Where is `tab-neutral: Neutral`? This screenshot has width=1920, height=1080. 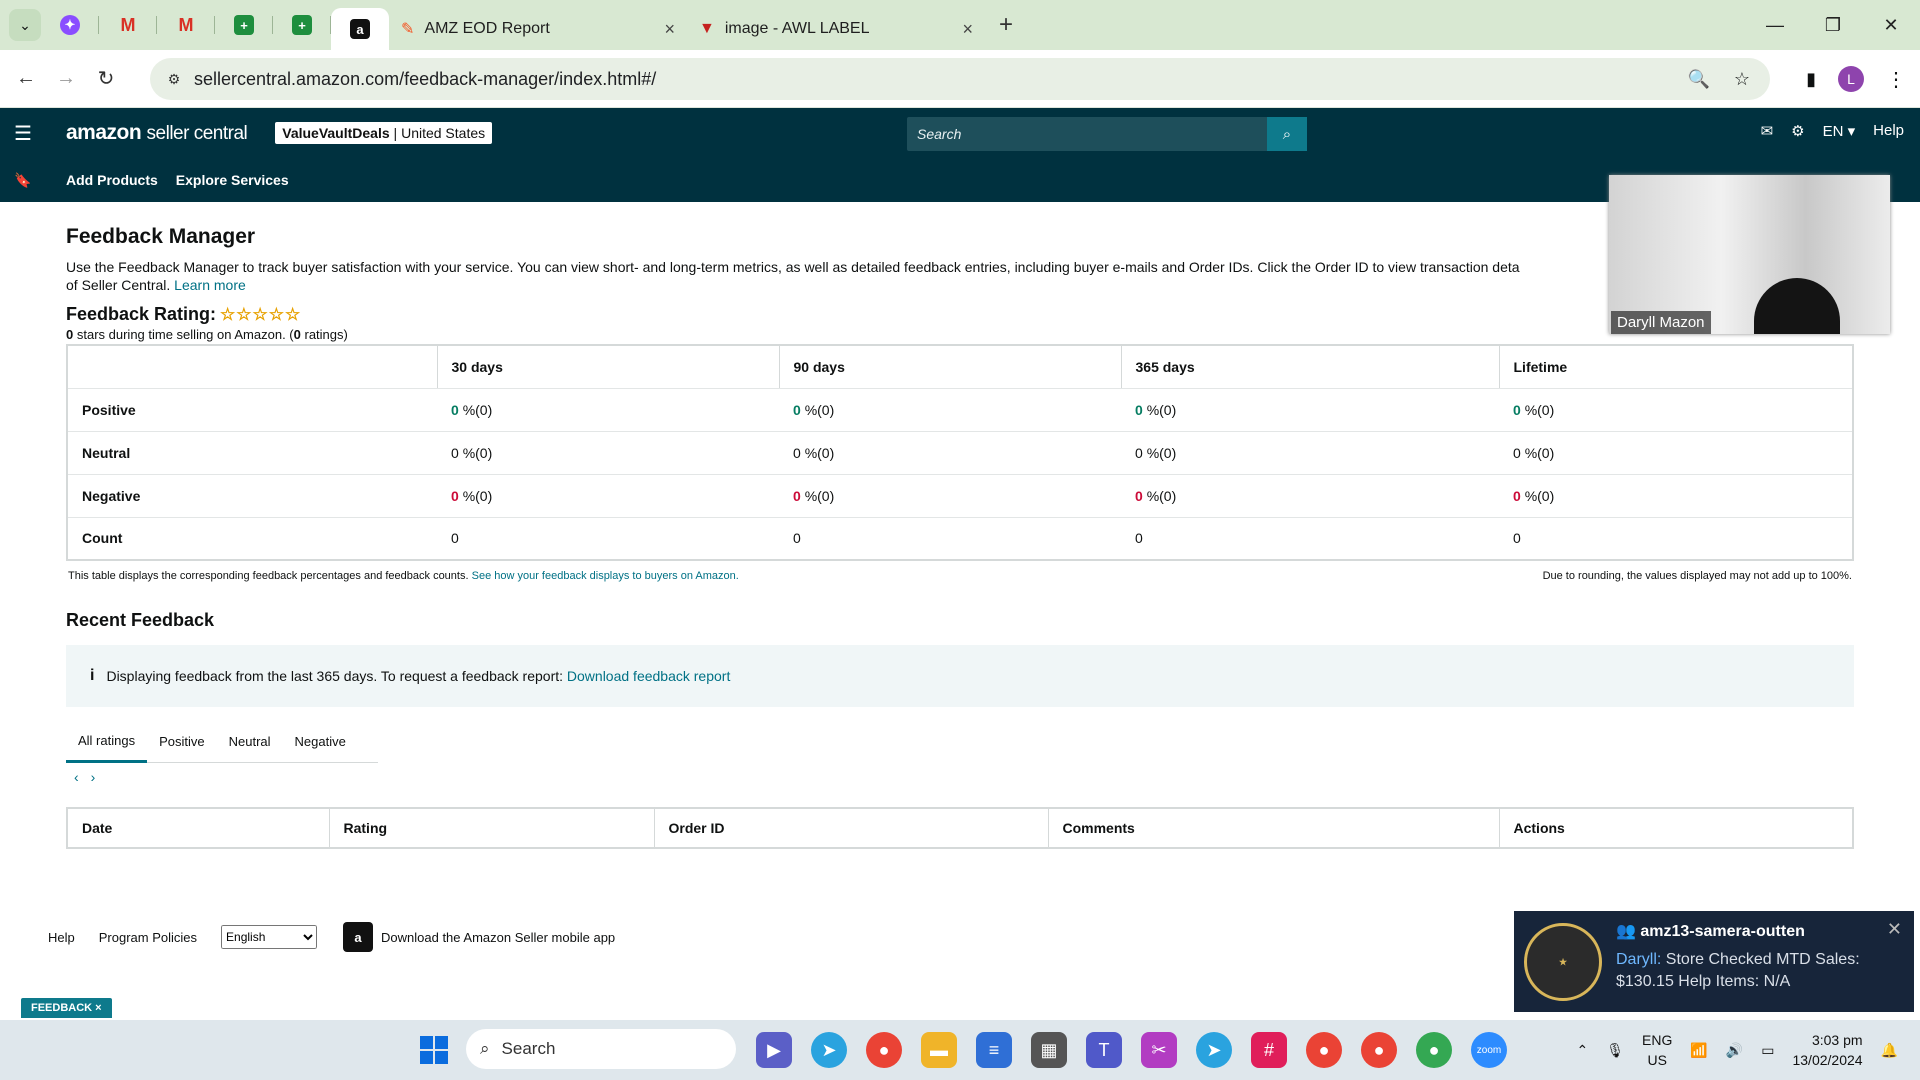
tab-neutral: Neutral is located at coordinates (250, 742).